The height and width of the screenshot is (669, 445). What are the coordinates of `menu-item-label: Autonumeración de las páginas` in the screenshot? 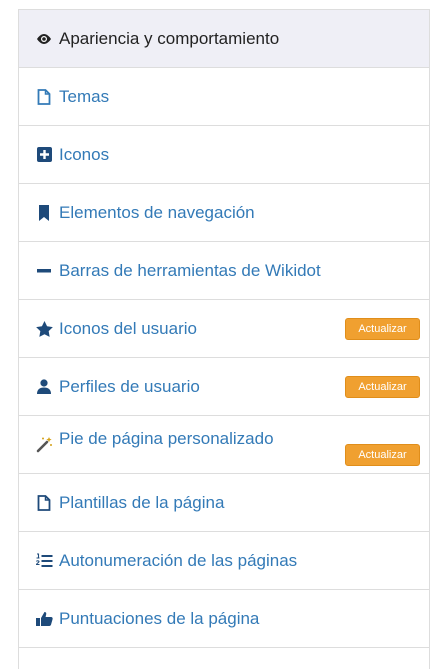 It's located at (178, 560).